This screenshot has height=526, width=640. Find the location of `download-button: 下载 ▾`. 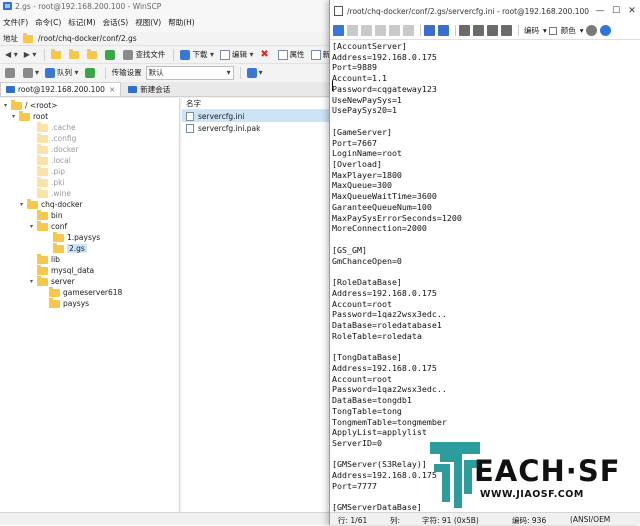

download-button: 下载 ▾ is located at coordinates (197, 55).